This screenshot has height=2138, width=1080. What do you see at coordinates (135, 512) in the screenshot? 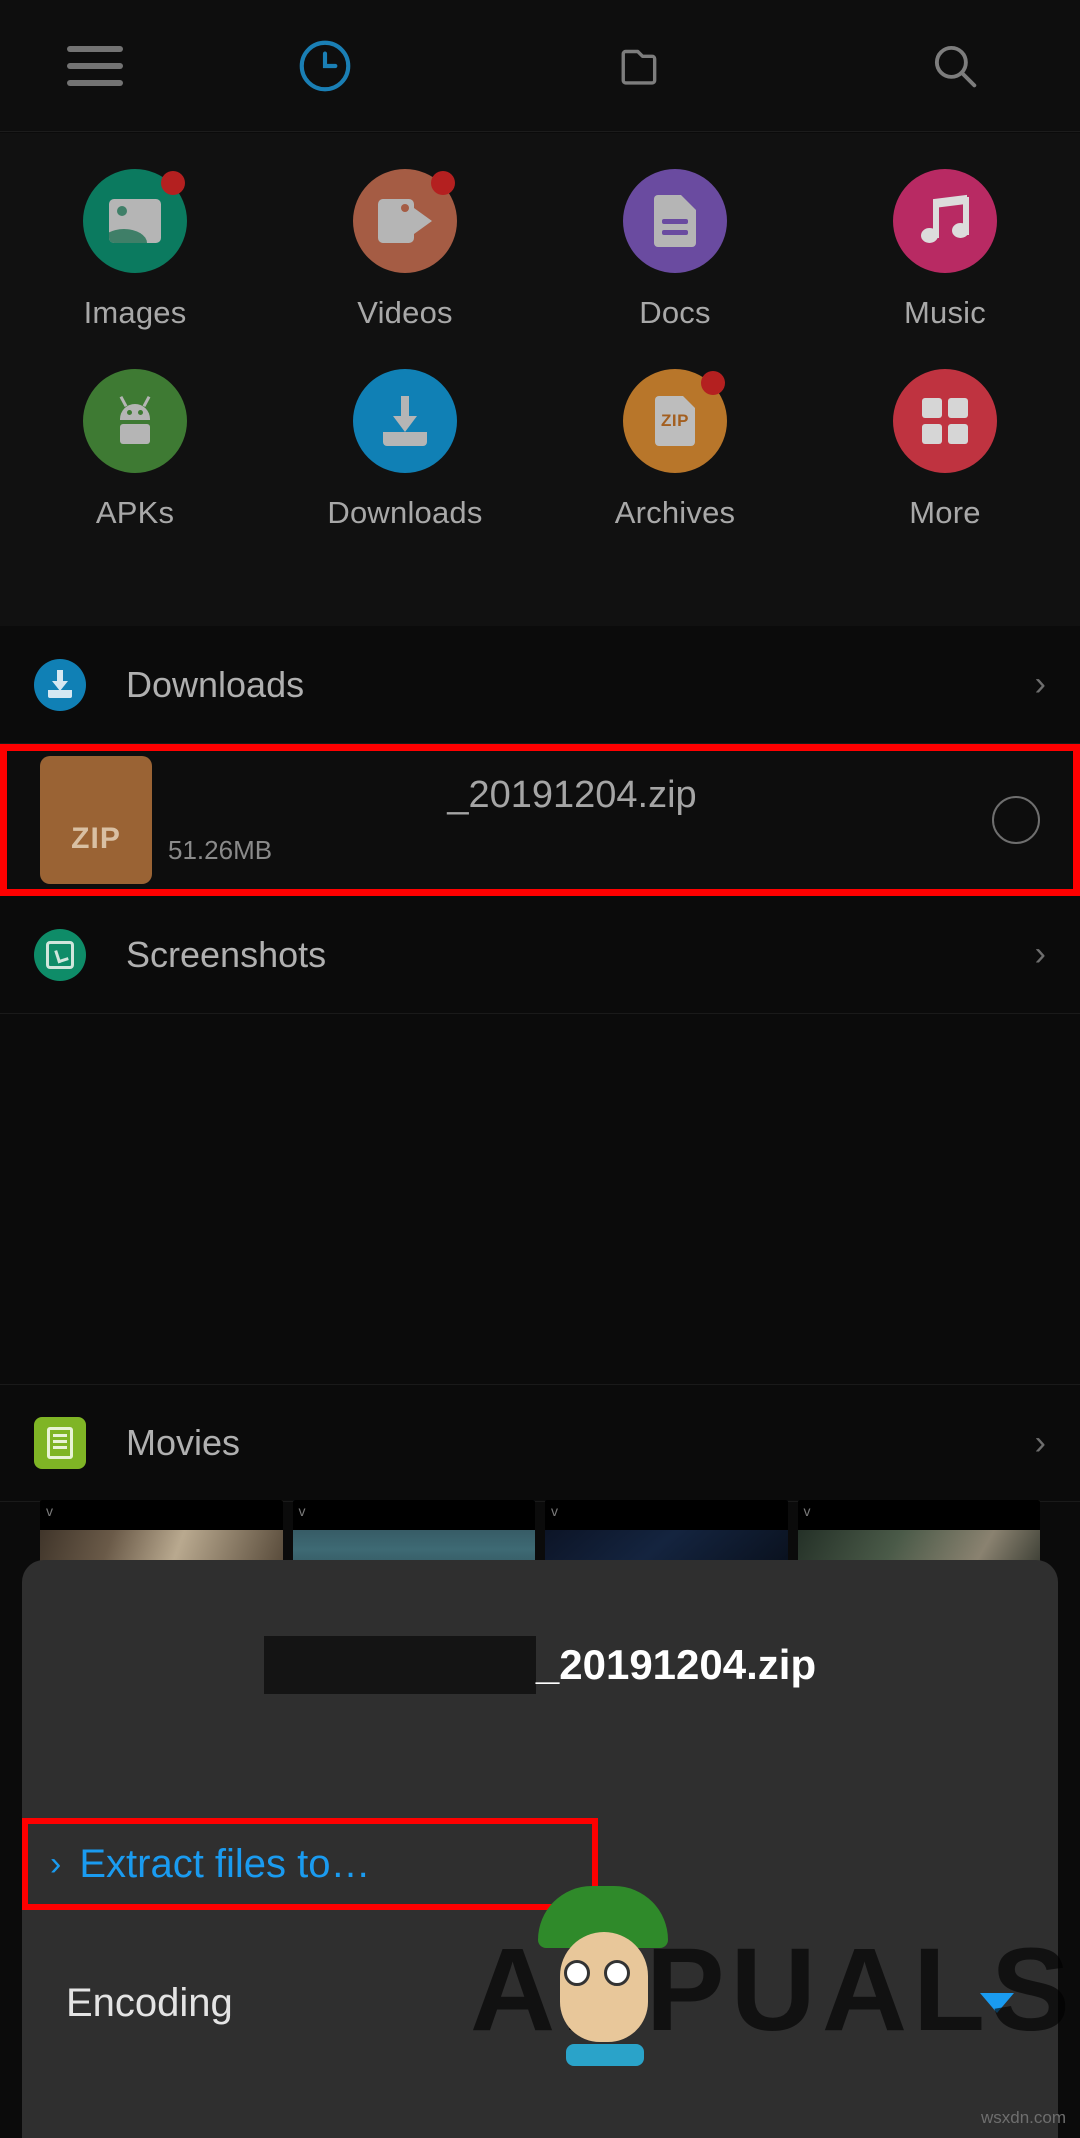
I see `category-label: APKs` at bounding box center [135, 512].